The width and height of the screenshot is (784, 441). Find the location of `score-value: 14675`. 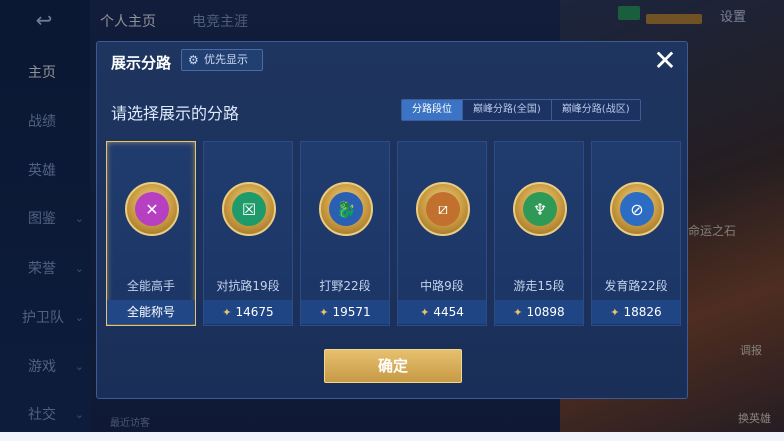

score-value: 14675 is located at coordinates (254, 312).